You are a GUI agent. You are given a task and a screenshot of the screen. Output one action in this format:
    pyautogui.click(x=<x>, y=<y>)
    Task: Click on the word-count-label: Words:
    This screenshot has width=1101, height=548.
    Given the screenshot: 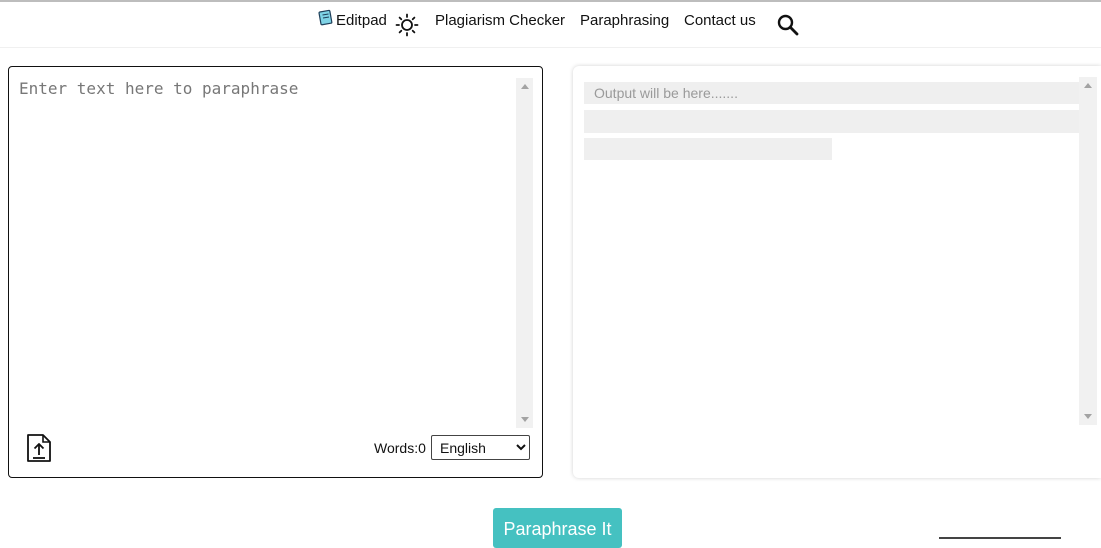 What is the action you would take?
    pyautogui.click(x=396, y=448)
    